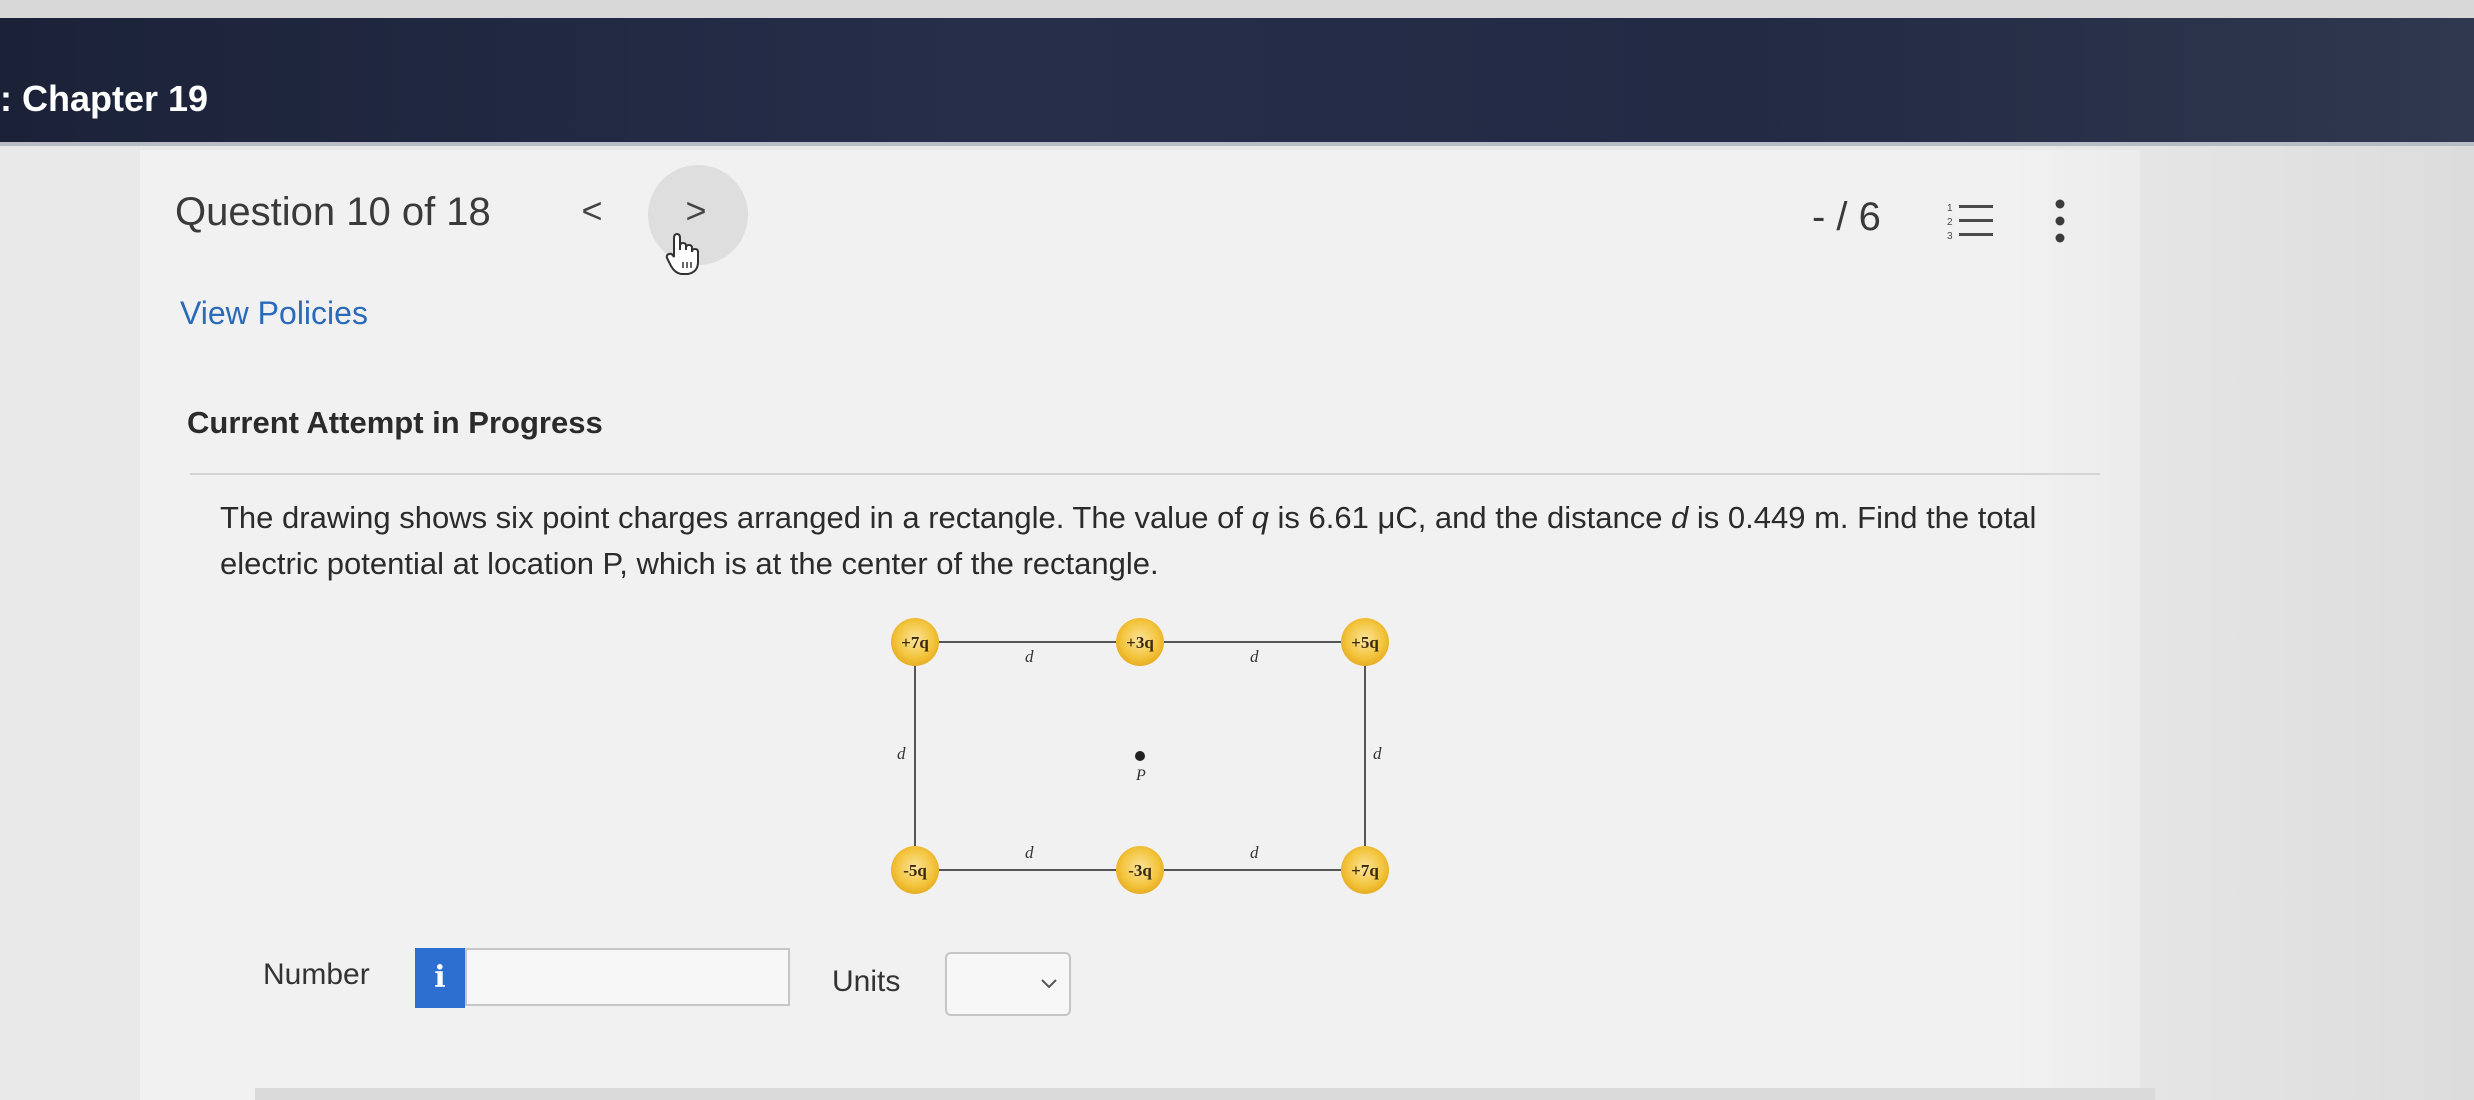  Describe the element at coordinates (1049, 984) in the screenshot. I see `chevron-down-icon` at that location.